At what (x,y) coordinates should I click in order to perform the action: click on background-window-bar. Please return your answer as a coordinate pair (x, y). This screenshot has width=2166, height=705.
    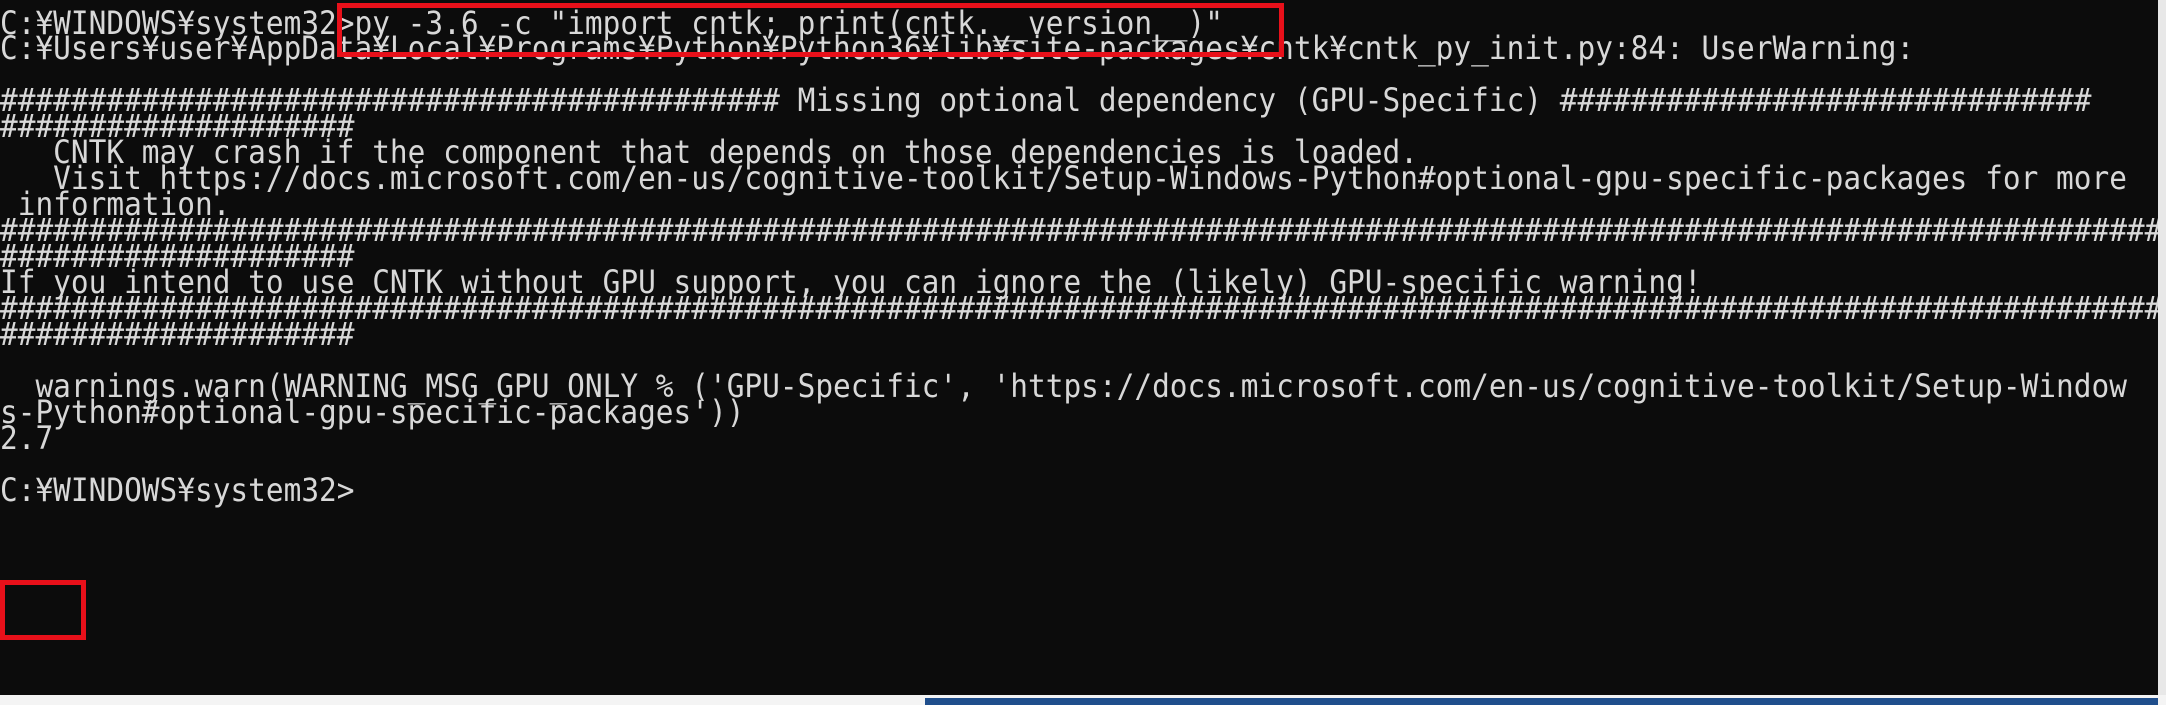
    Looking at the image, I should click on (1541, 701).